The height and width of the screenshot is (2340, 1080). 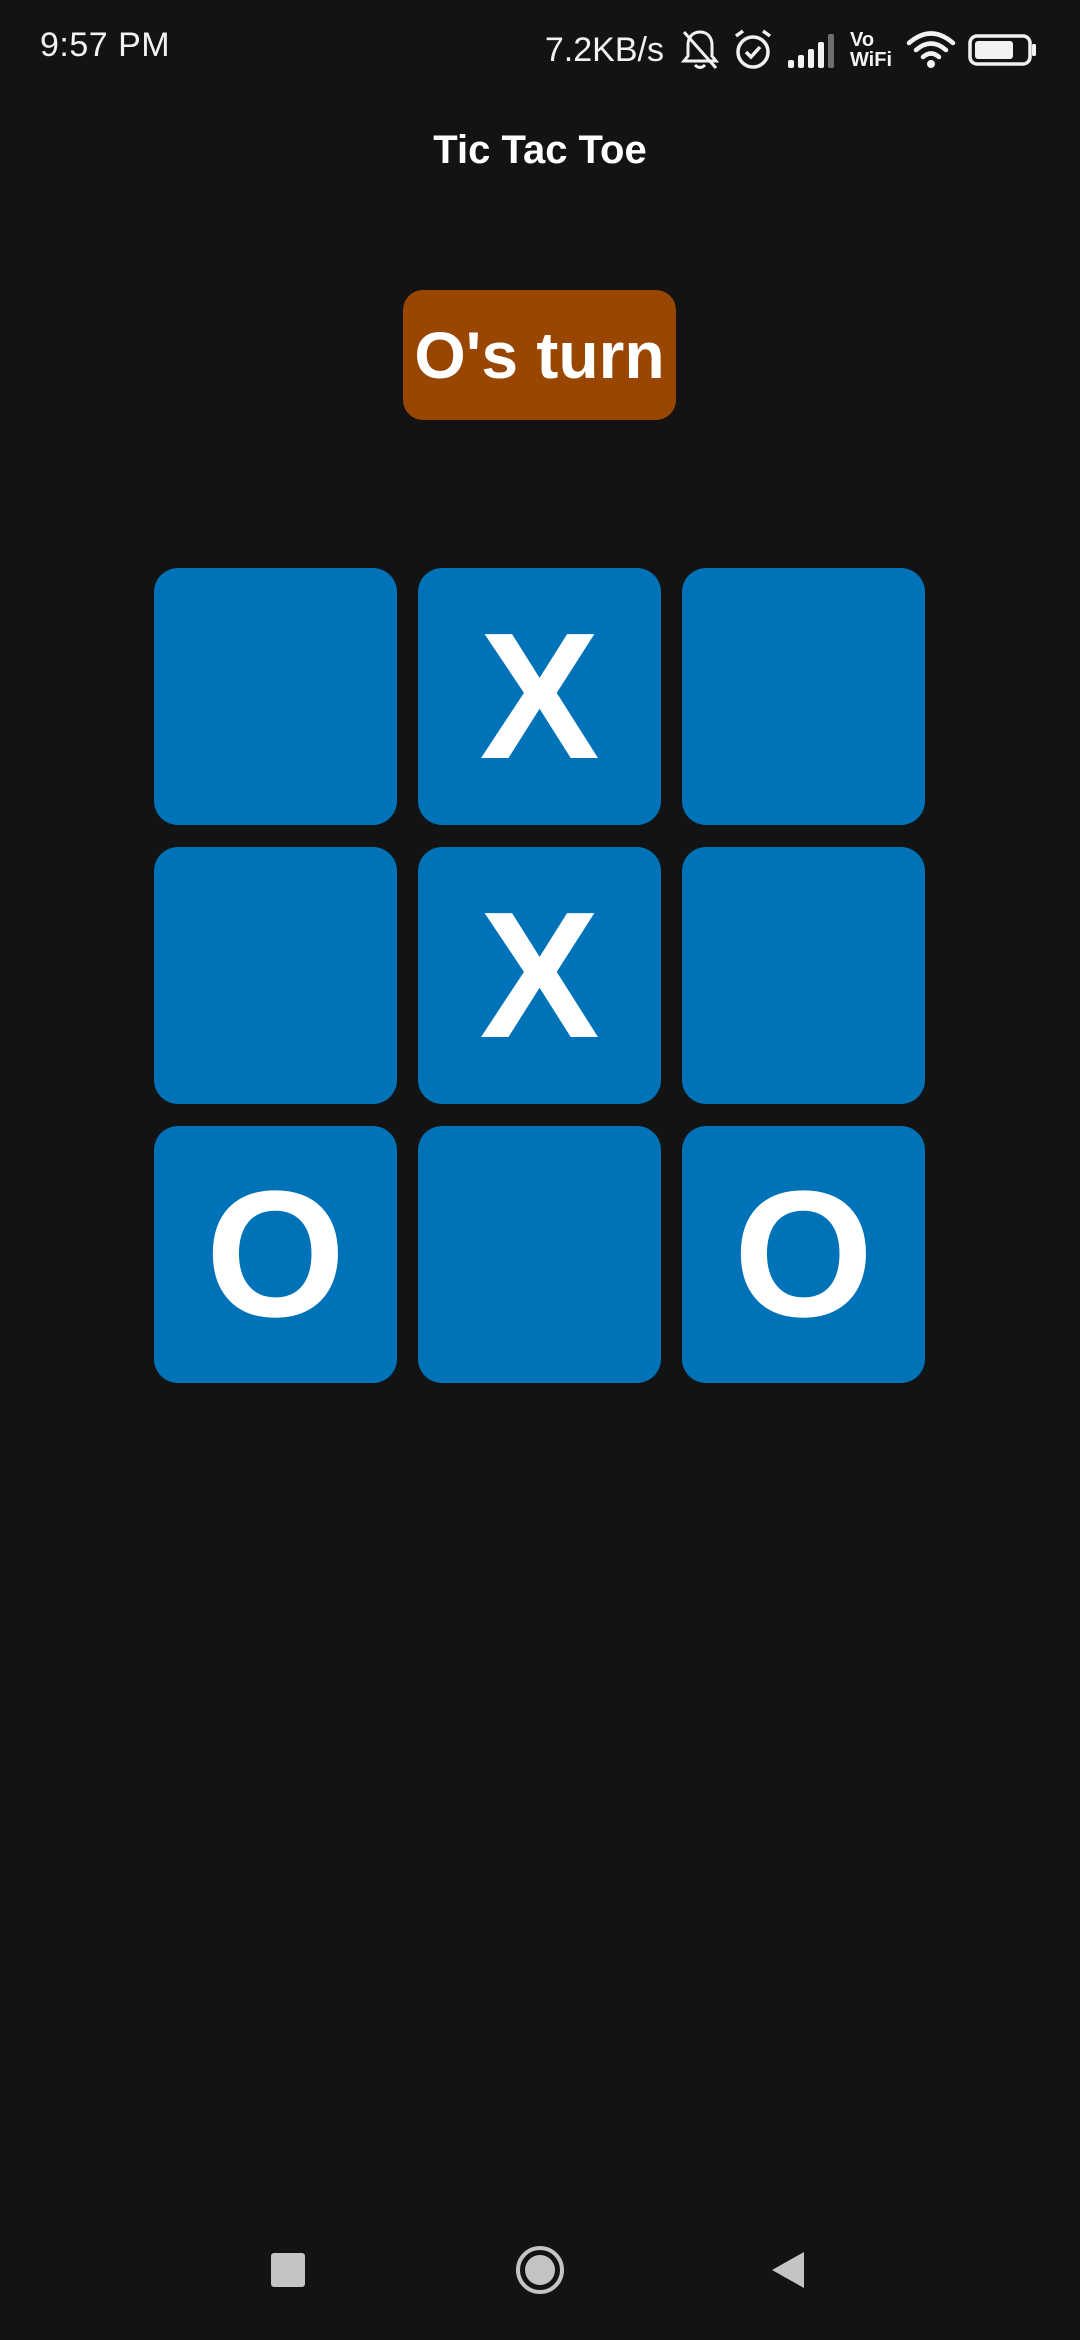 What do you see at coordinates (931, 50) in the screenshot?
I see `wifi-icon` at bounding box center [931, 50].